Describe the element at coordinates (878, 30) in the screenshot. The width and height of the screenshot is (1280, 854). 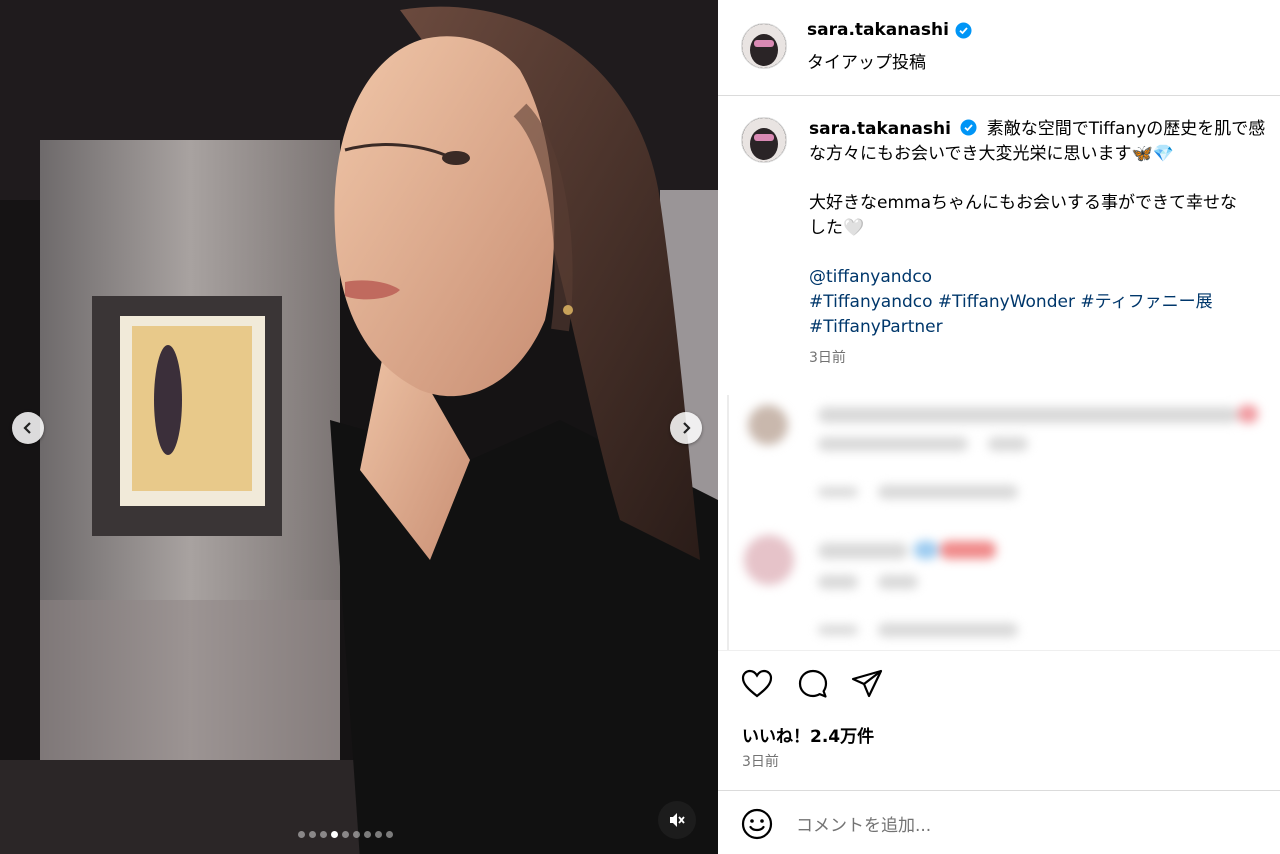
I see `header-username: sara.takanashi` at that location.